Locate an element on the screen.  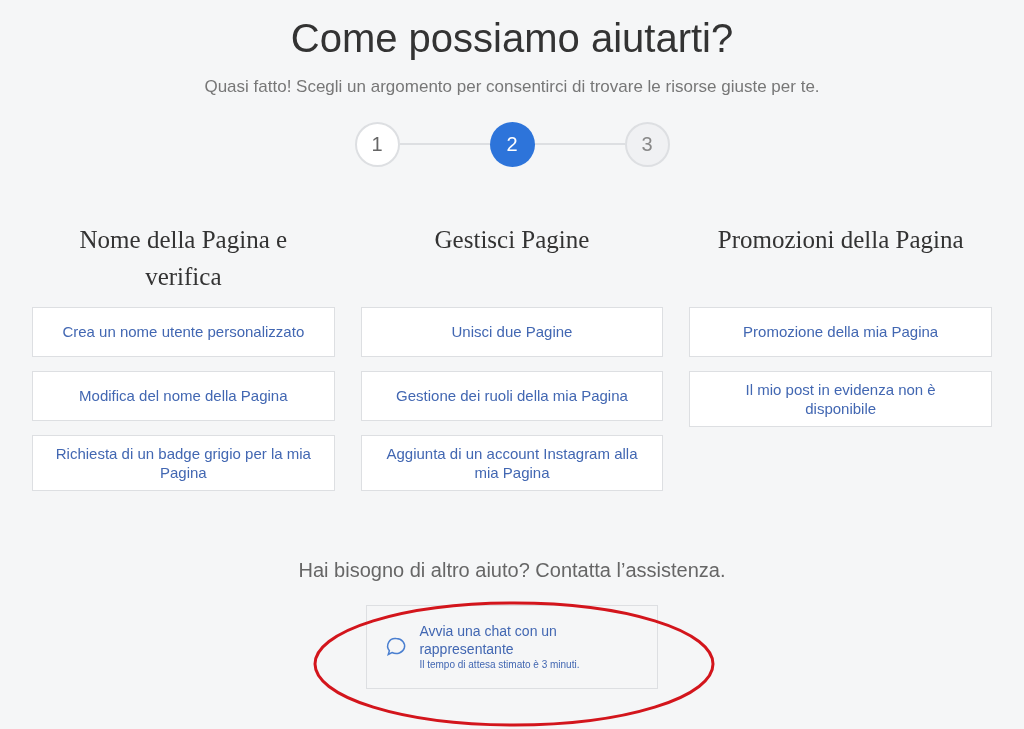
topic-link: Crea un nome utente personalizzato is located at coordinates (183, 331).